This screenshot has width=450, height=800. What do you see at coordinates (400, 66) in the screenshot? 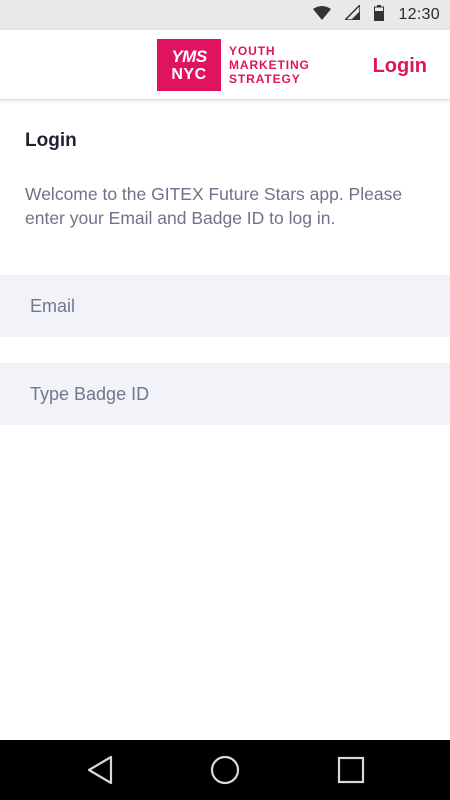
I see `header-login-button: Login` at bounding box center [400, 66].